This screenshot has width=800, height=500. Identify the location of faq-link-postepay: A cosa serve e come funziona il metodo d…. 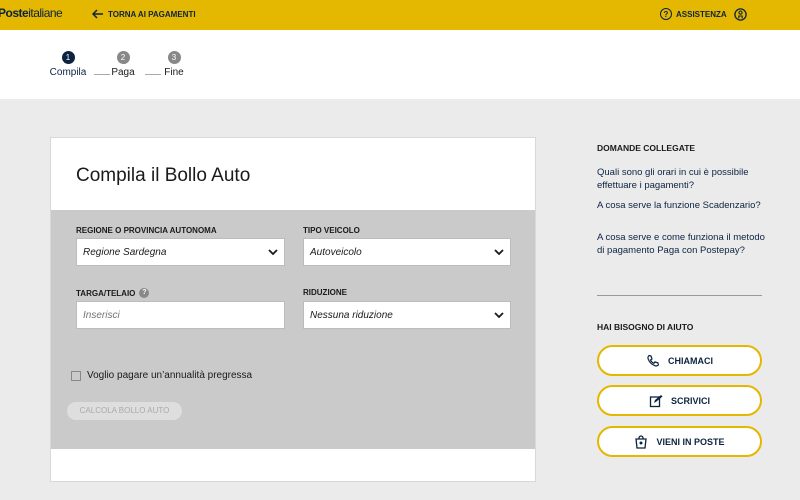
(684, 244).